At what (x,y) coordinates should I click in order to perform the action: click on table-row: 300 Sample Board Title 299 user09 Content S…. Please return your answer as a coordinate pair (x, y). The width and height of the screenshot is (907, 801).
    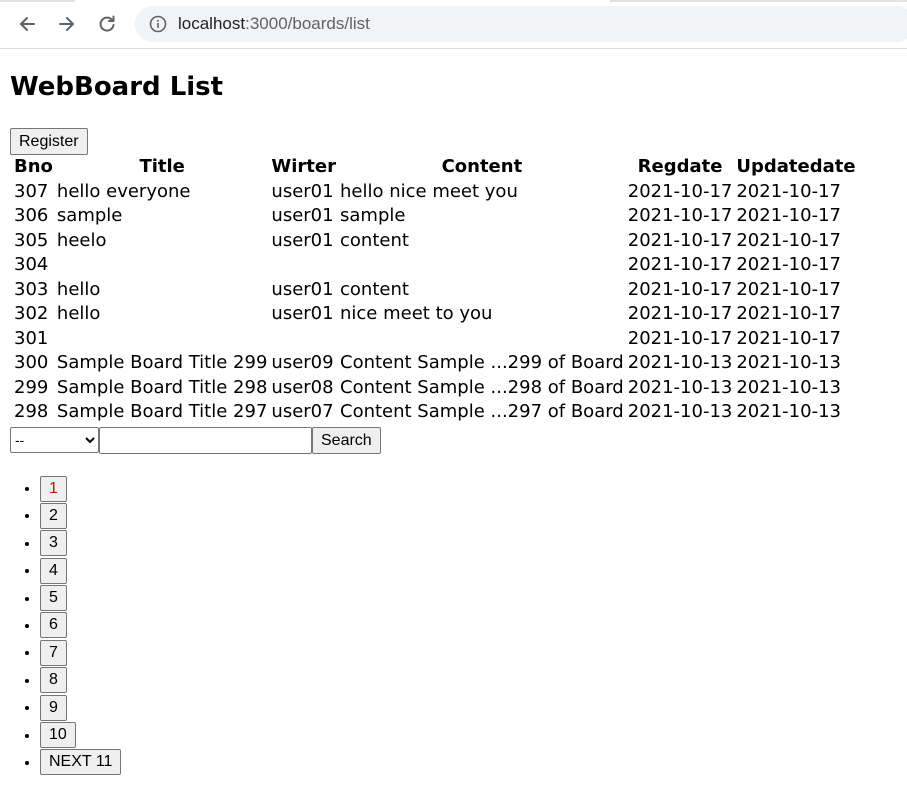
    Looking at the image, I should click on (435, 363).